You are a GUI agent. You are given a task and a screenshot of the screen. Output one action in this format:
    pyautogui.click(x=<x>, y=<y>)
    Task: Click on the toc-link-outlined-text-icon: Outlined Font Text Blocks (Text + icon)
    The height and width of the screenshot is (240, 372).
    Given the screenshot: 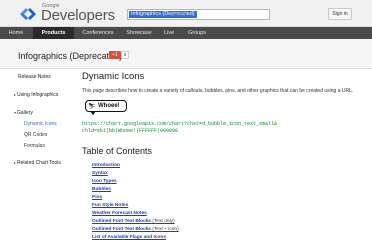 What is the action you would take?
    pyautogui.click(x=135, y=229)
    